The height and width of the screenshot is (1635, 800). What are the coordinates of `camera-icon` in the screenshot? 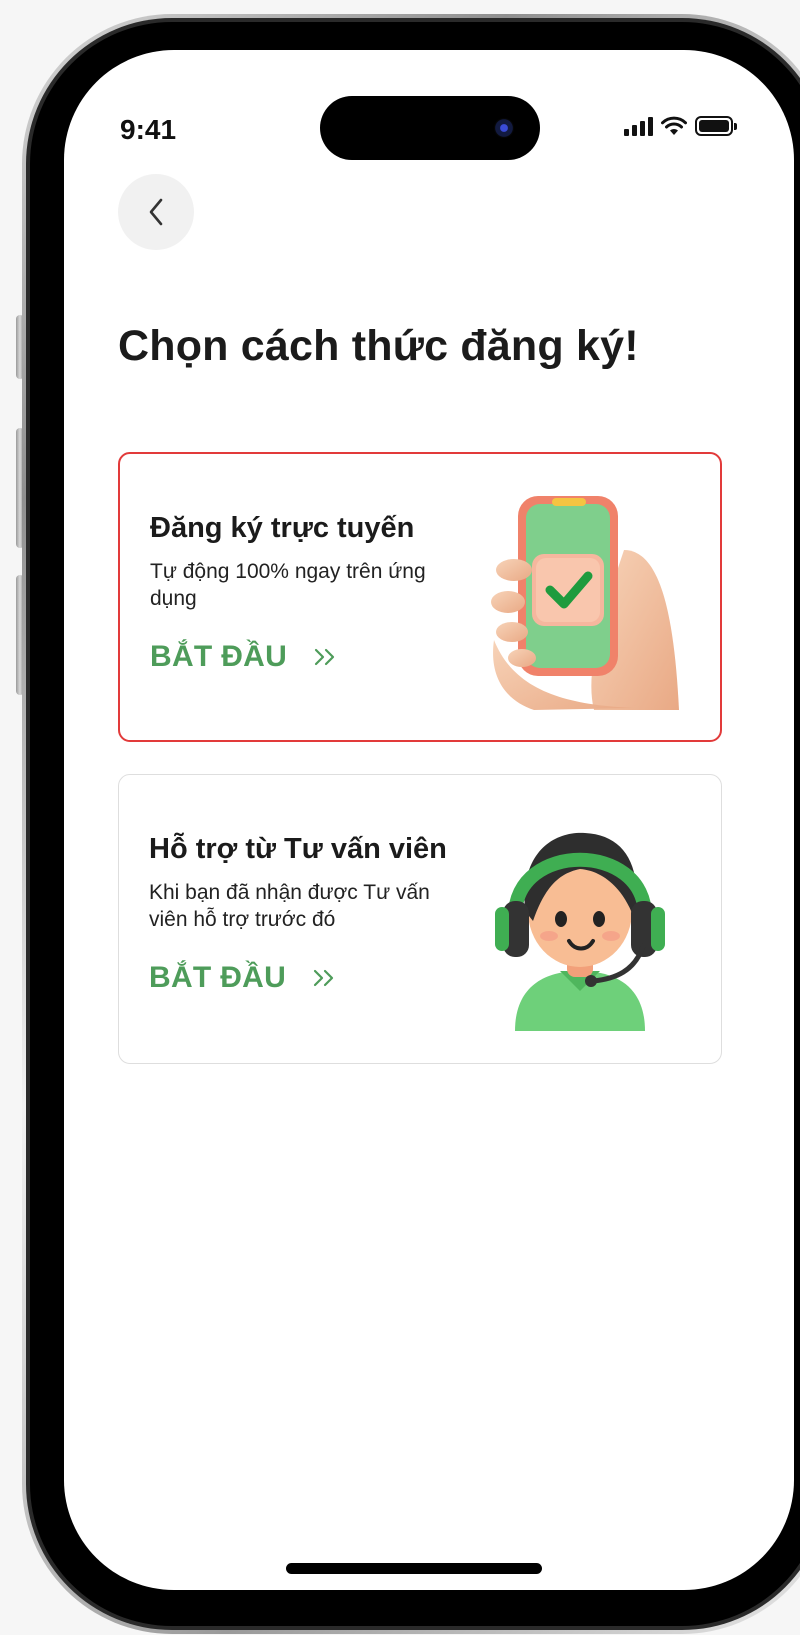 It's located at (504, 128).